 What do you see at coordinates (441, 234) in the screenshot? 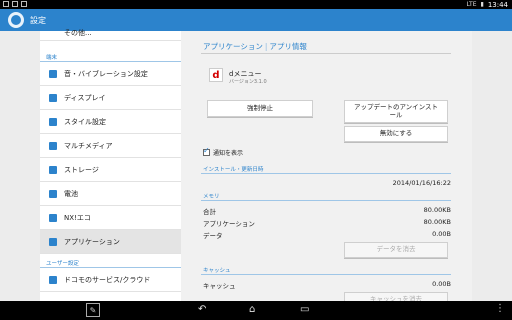
I see `memory-data-value: 0.00B` at bounding box center [441, 234].